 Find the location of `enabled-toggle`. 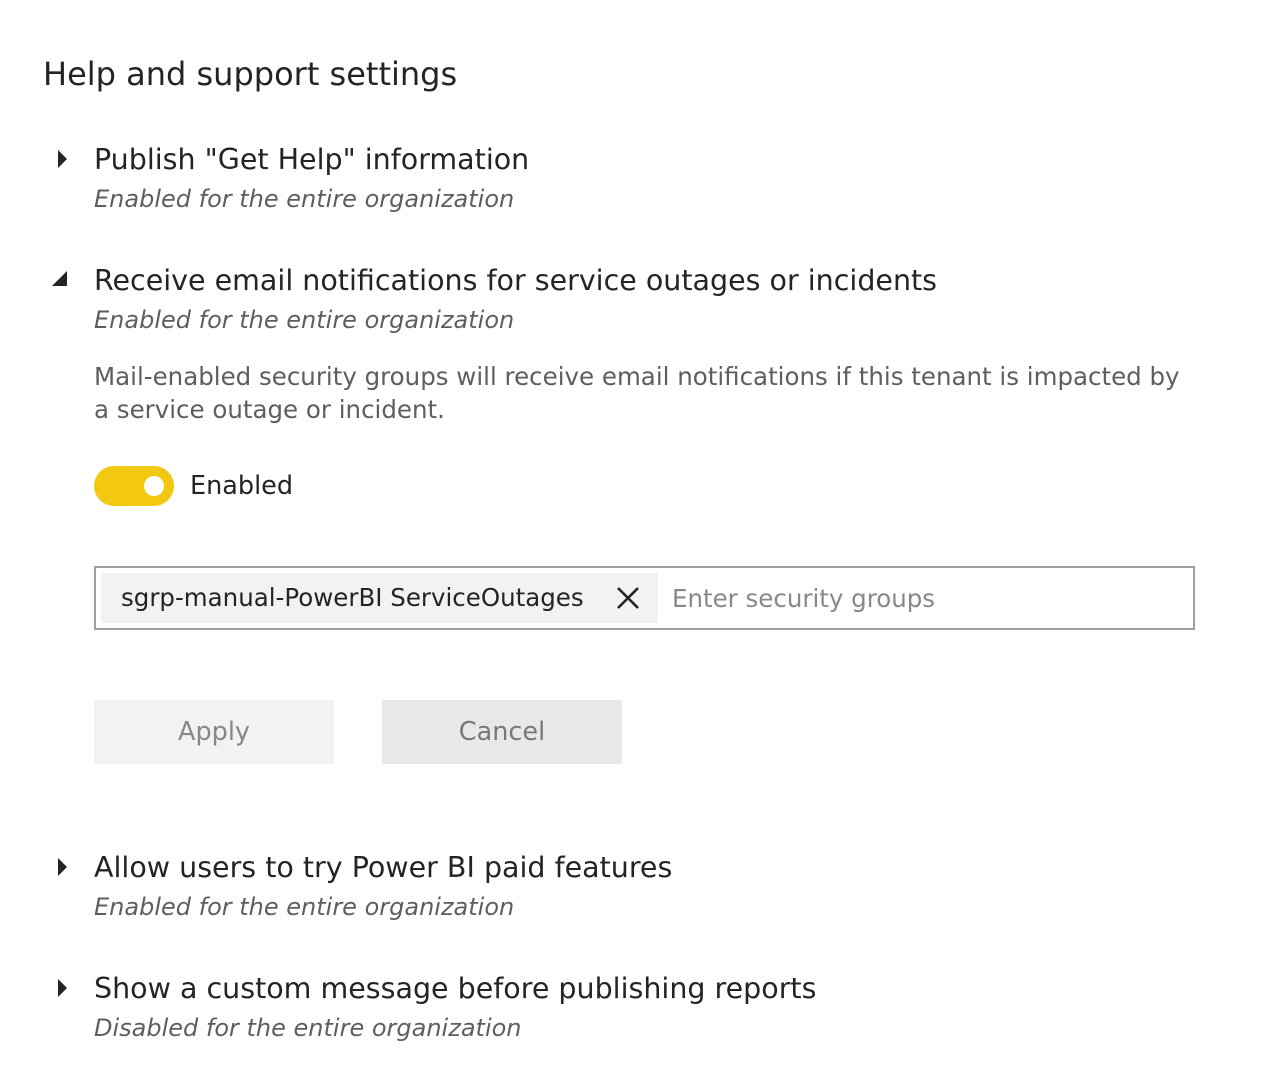

enabled-toggle is located at coordinates (134, 486).